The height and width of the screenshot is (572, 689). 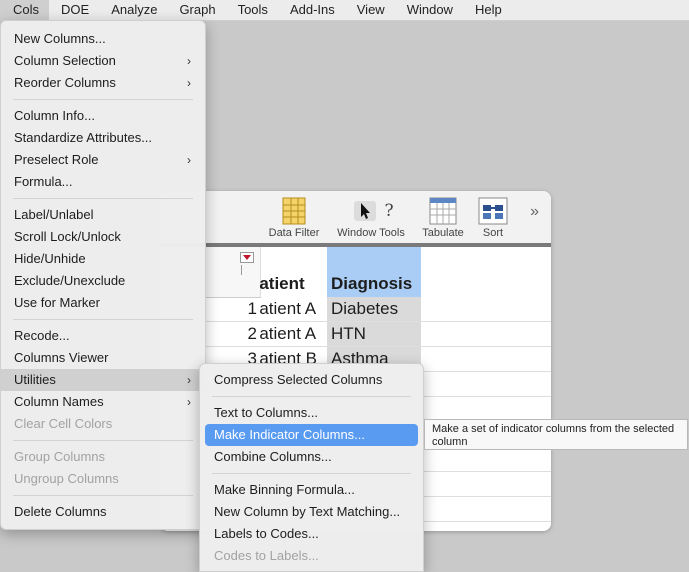 I want to click on window-tools-label: Window Tools, so click(x=371, y=233).